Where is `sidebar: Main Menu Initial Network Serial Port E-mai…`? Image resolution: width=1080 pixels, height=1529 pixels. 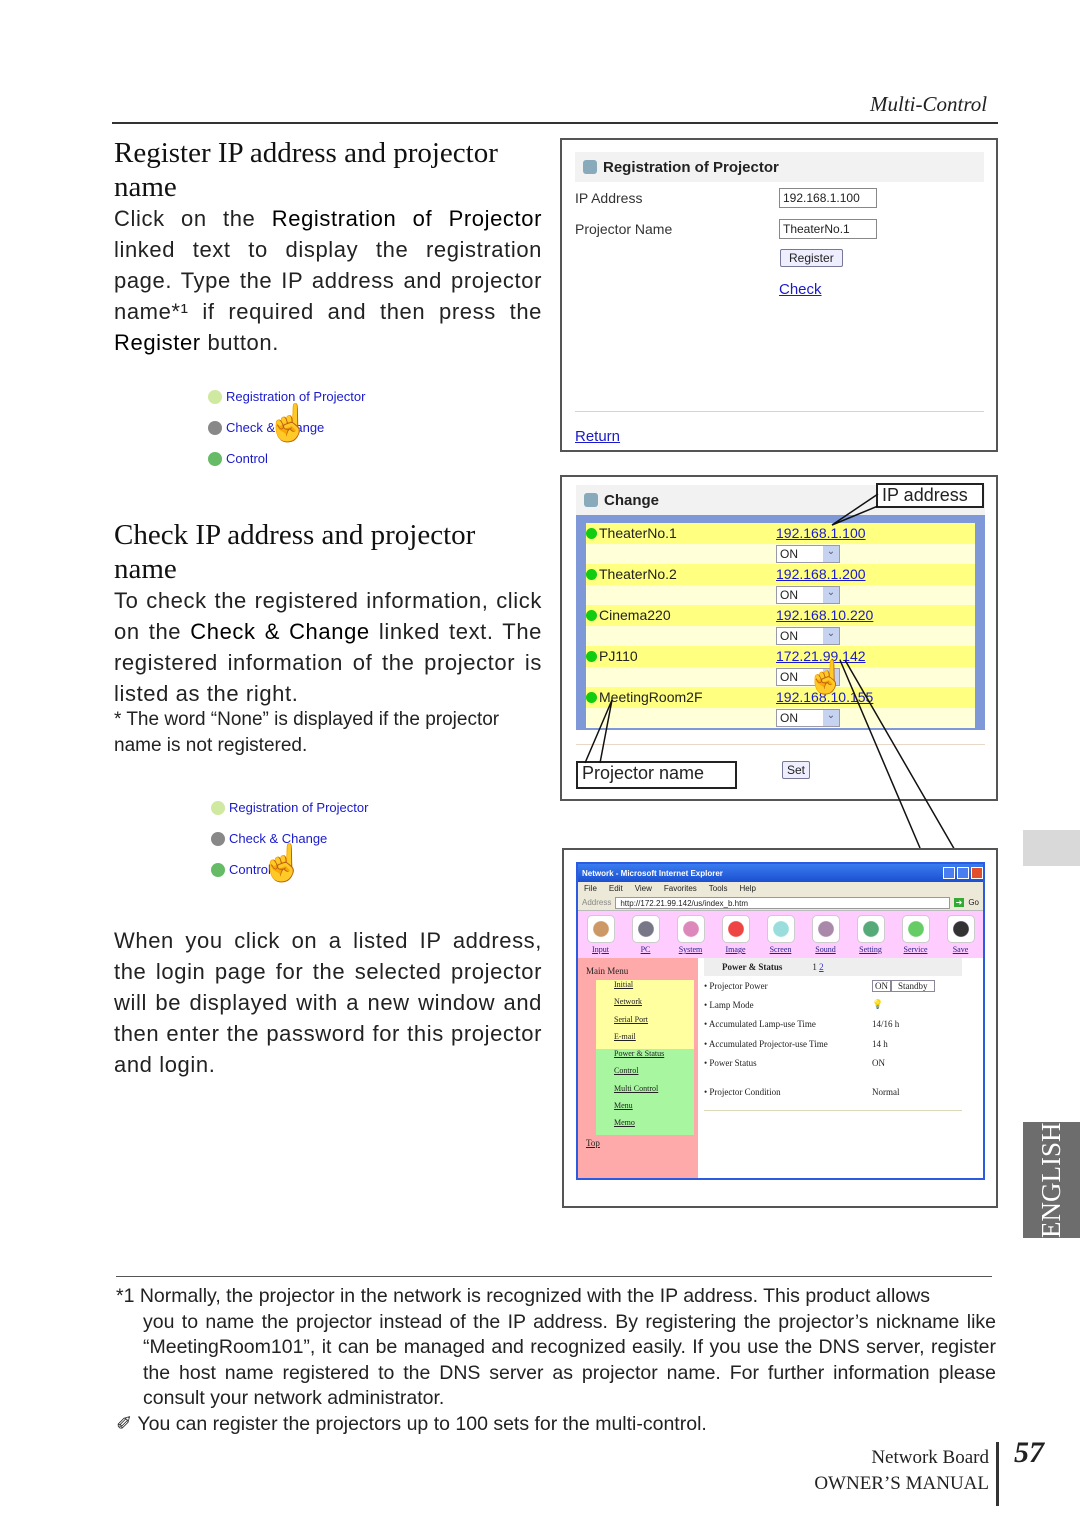 sidebar: Main Menu Initial Network Serial Port E-mai… is located at coordinates (638, 1068).